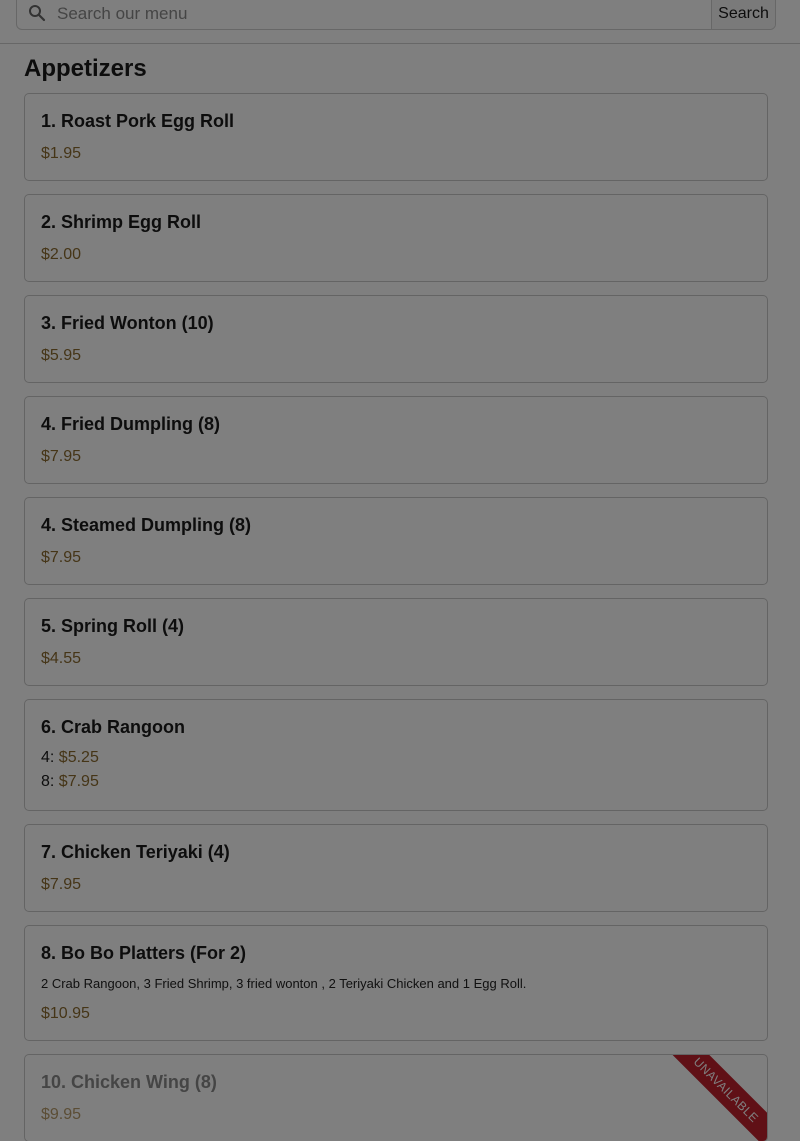 The image size is (800, 1141). Describe the element at coordinates (396, 238) in the screenshot. I see `menu-item: 2. Shrimp Egg Roll $2.00` at that location.